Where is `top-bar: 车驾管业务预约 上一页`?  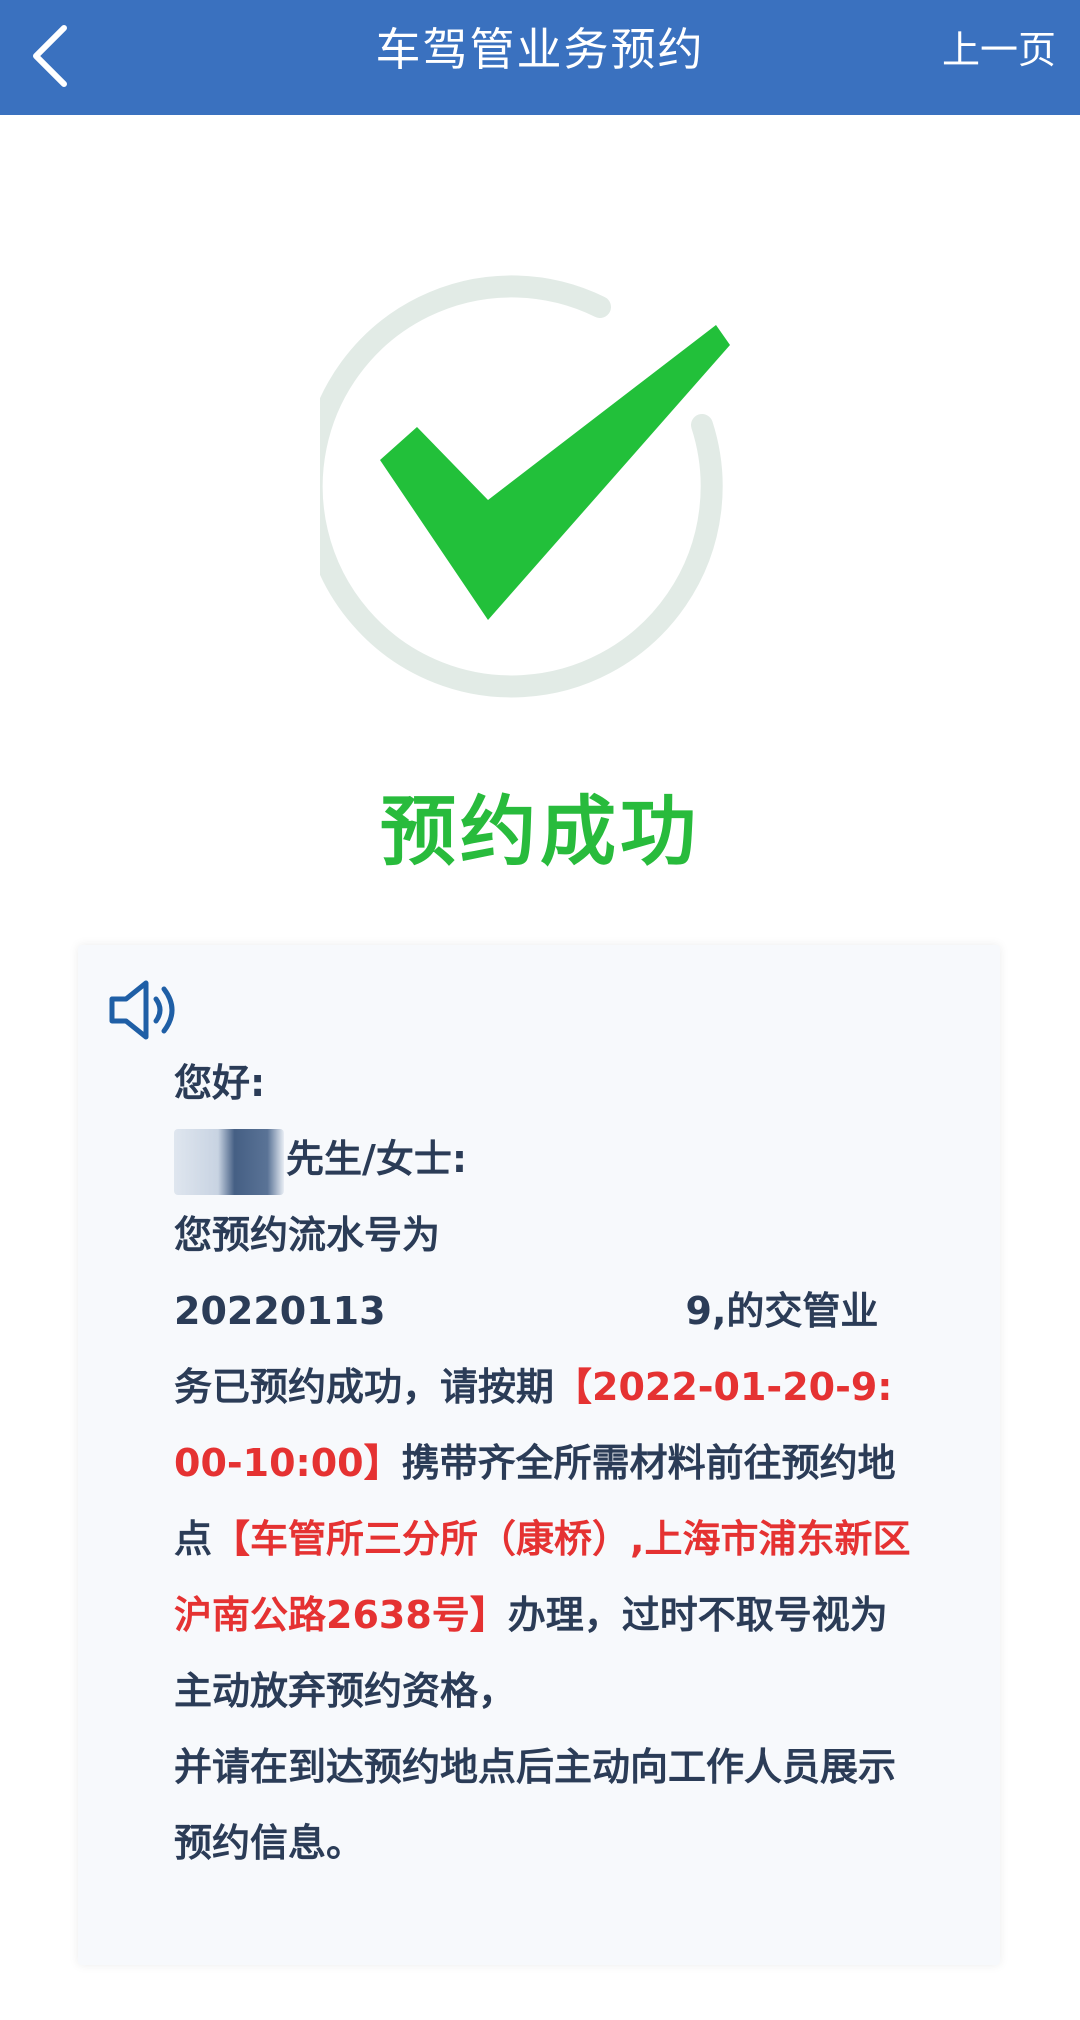
top-bar: 车驾管业务预约 上一页 is located at coordinates (540, 57).